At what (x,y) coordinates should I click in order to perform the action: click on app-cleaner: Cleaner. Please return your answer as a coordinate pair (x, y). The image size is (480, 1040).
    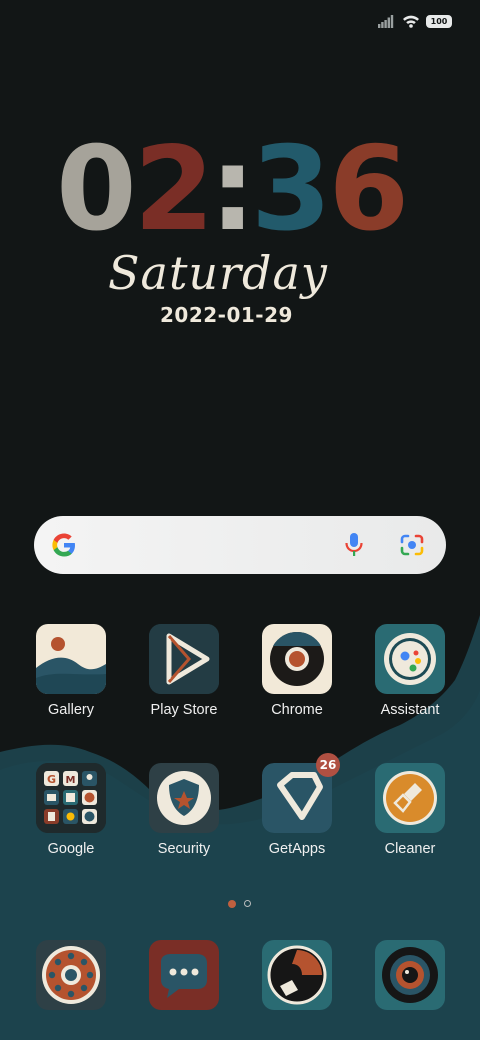
    Looking at the image, I should click on (410, 810).